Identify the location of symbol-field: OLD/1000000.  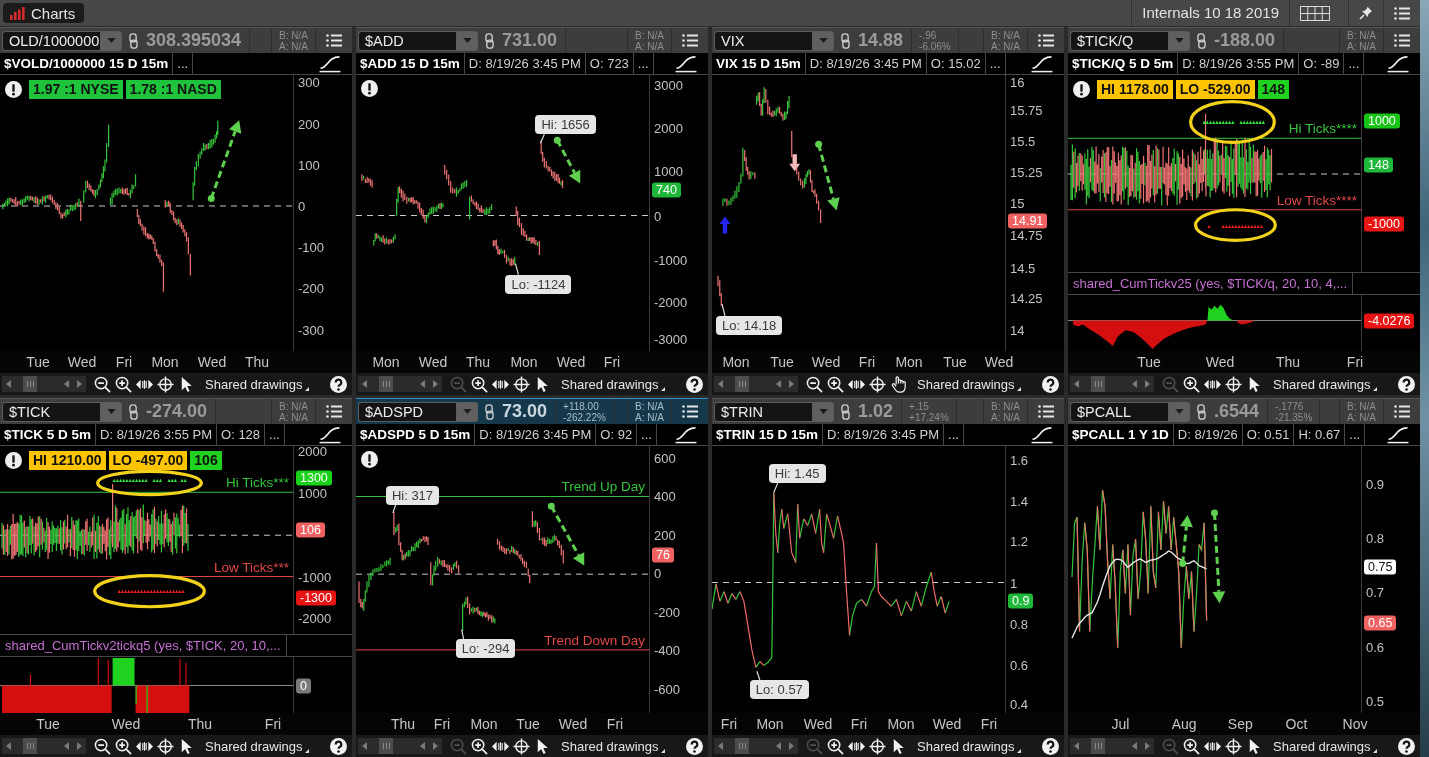
(51, 40).